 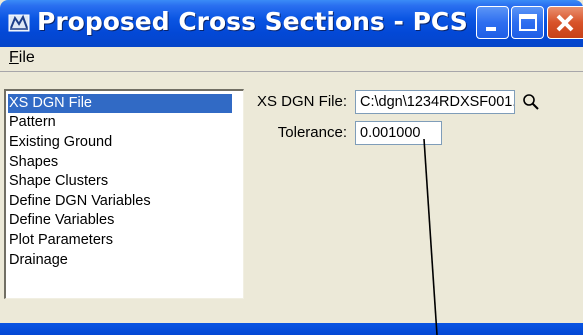 I want to click on window-bottom-border, so click(x=291, y=329).